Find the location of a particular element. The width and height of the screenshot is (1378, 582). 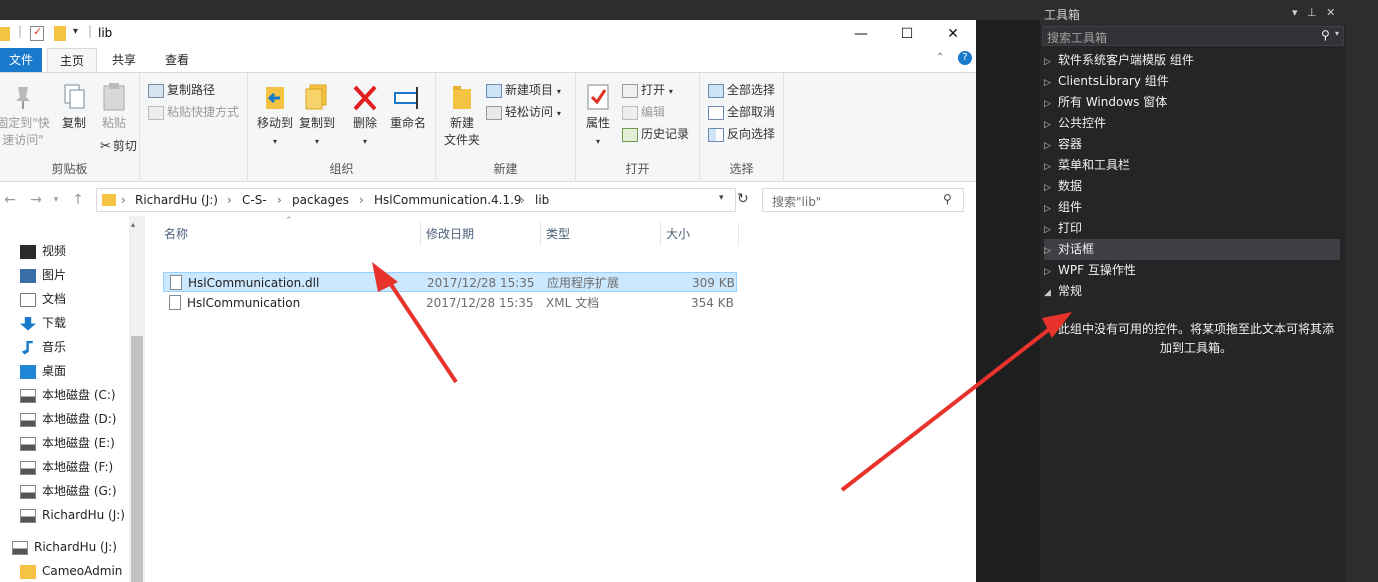

invert-selection-icon is located at coordinates (716, 134).